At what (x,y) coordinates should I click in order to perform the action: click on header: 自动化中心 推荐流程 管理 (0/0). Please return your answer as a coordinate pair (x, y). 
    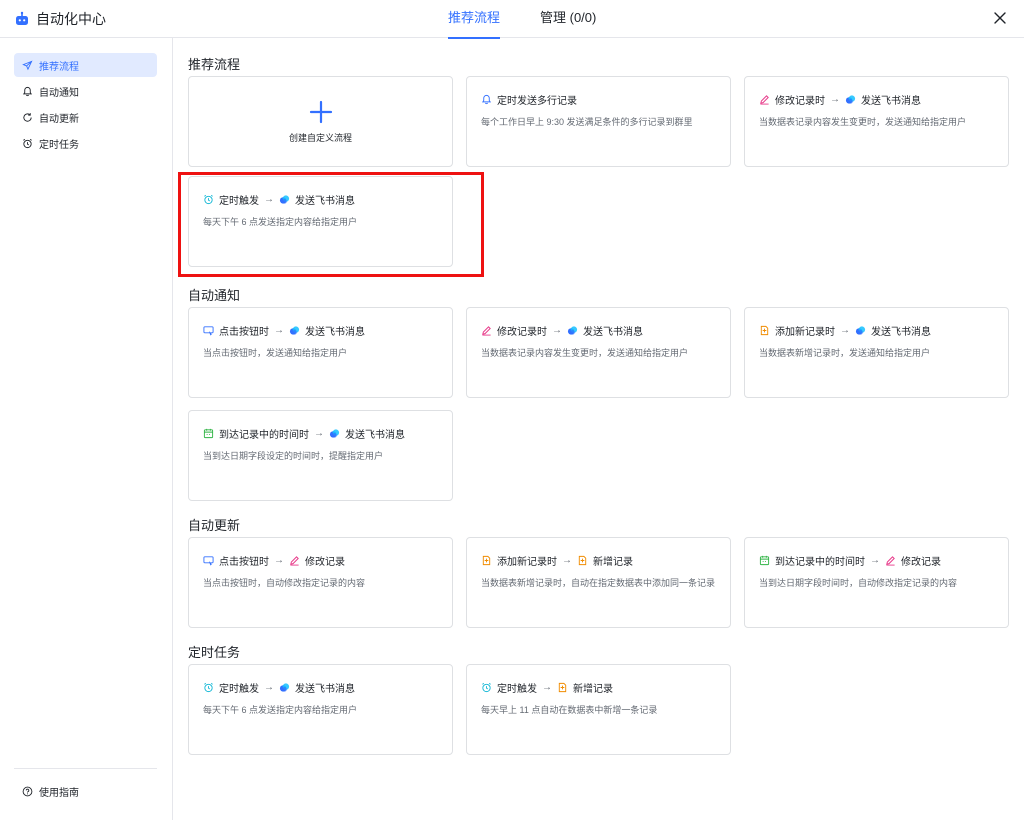
    Looking at the image, I should click on (512, 19).